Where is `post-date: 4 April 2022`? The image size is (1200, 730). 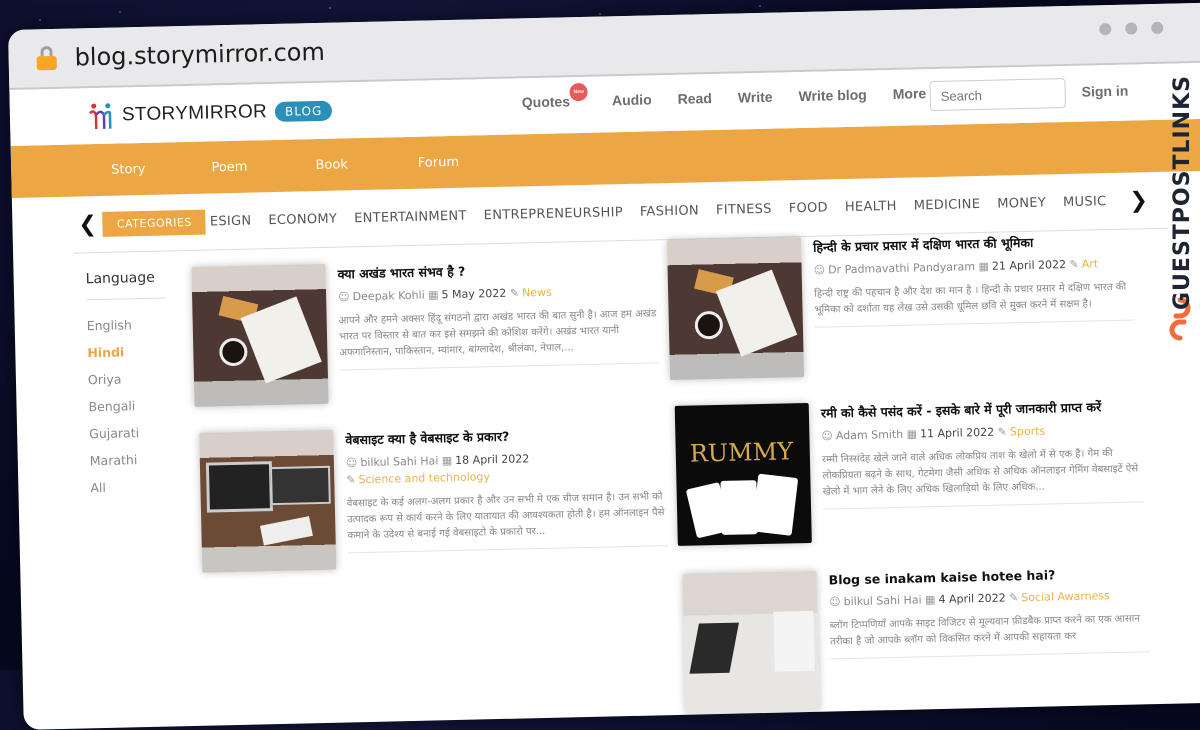
post-date: 4 April 2022 is located at coordinates (972, 599).